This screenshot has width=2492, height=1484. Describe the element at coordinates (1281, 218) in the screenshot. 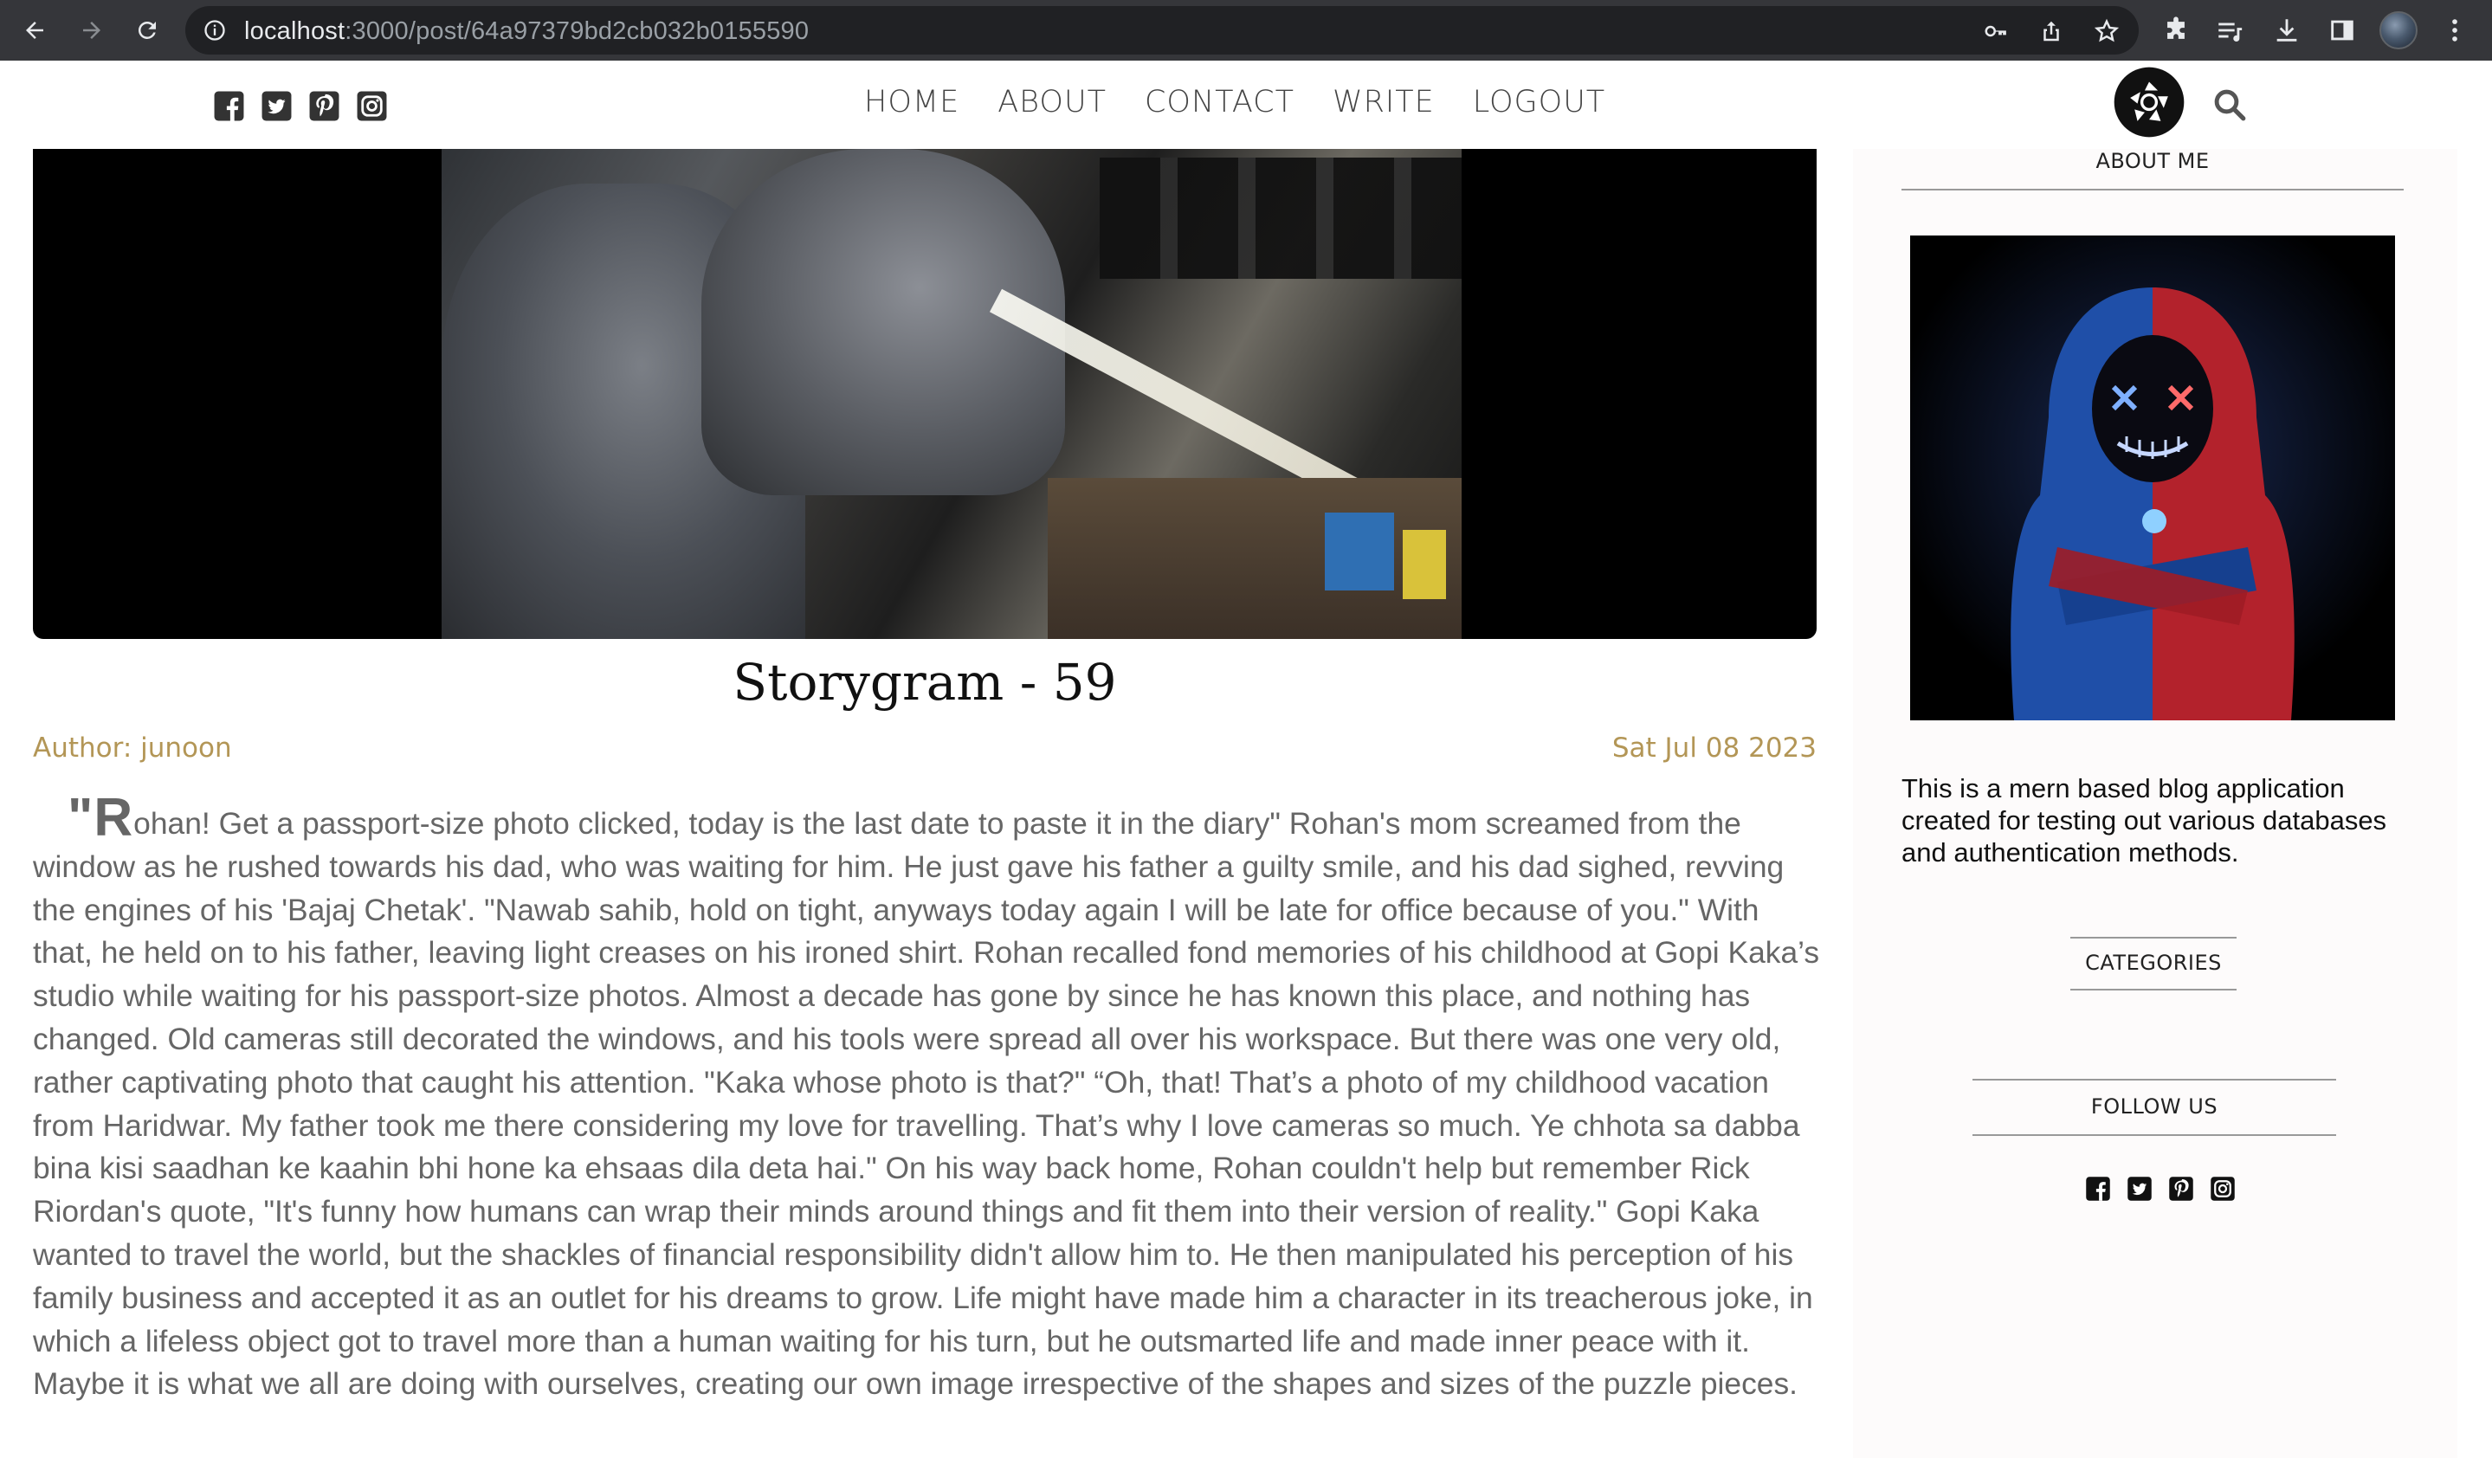

I see `photo-cameras-row` at that location.